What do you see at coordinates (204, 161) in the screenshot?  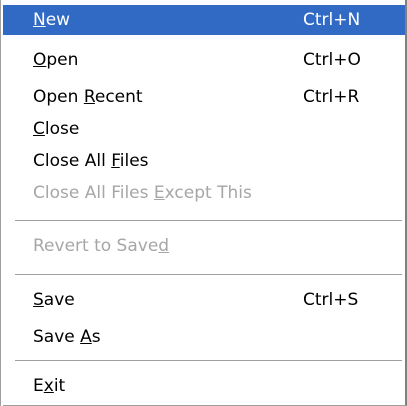 I see `menu-item-close-all-files: Close All Files` at bounding box center [204, 161].